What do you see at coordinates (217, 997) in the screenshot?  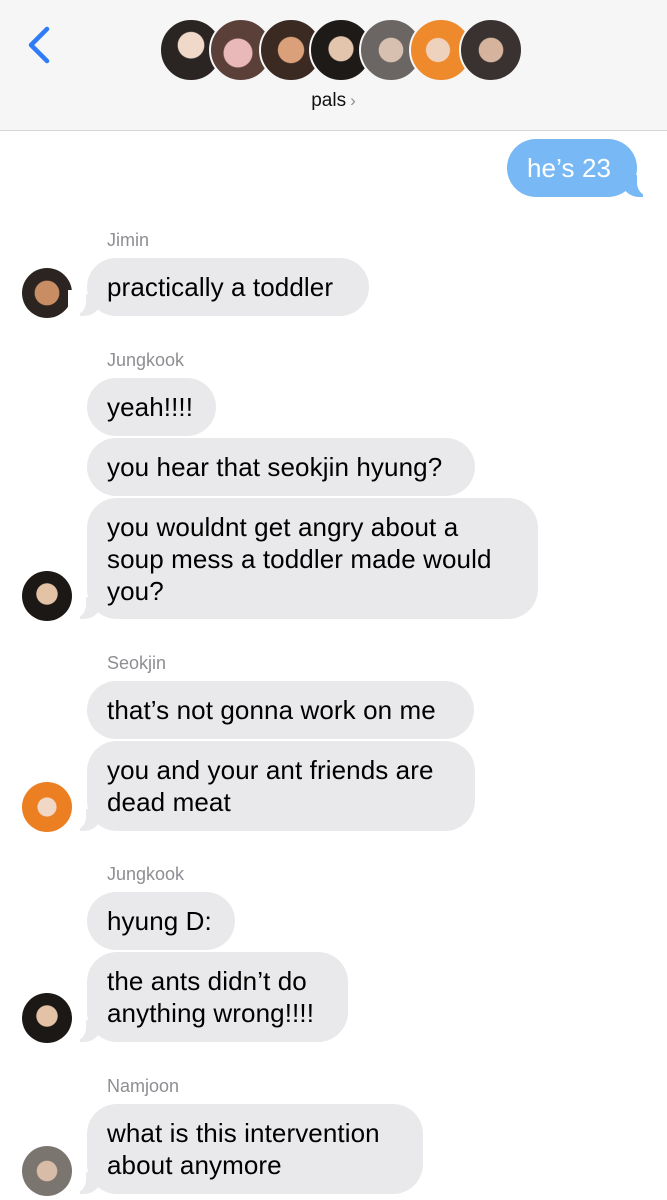 I see `incoming-message: the ants didn’t do anything wrong!!!!` at bounding box center [217, 997].